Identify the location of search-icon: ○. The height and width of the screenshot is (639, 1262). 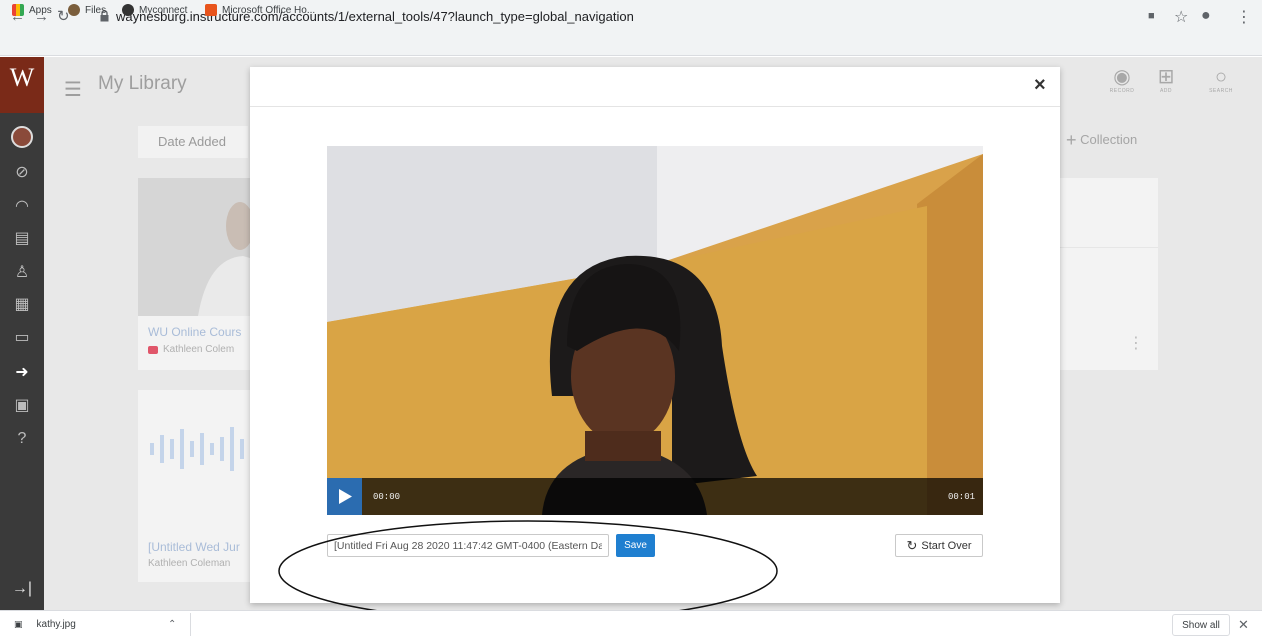
(1221, 77).